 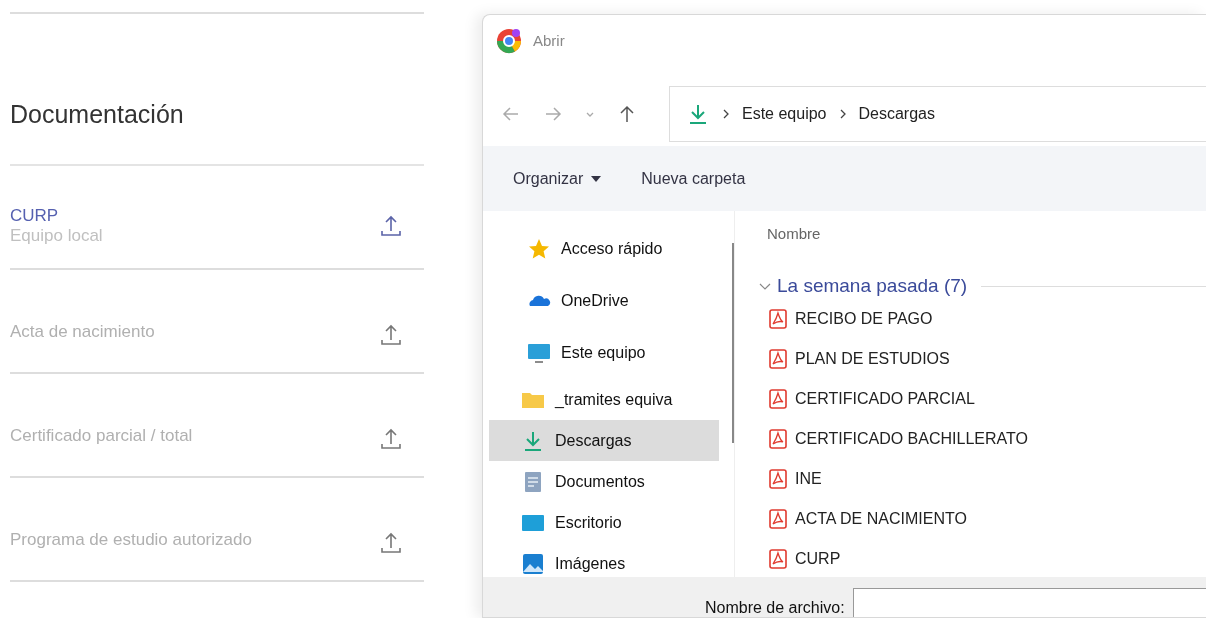 What do you see at coordinates (549, 40) in the screenshot?
I see `window-title: Abrir` at bounding box center [549, 40].